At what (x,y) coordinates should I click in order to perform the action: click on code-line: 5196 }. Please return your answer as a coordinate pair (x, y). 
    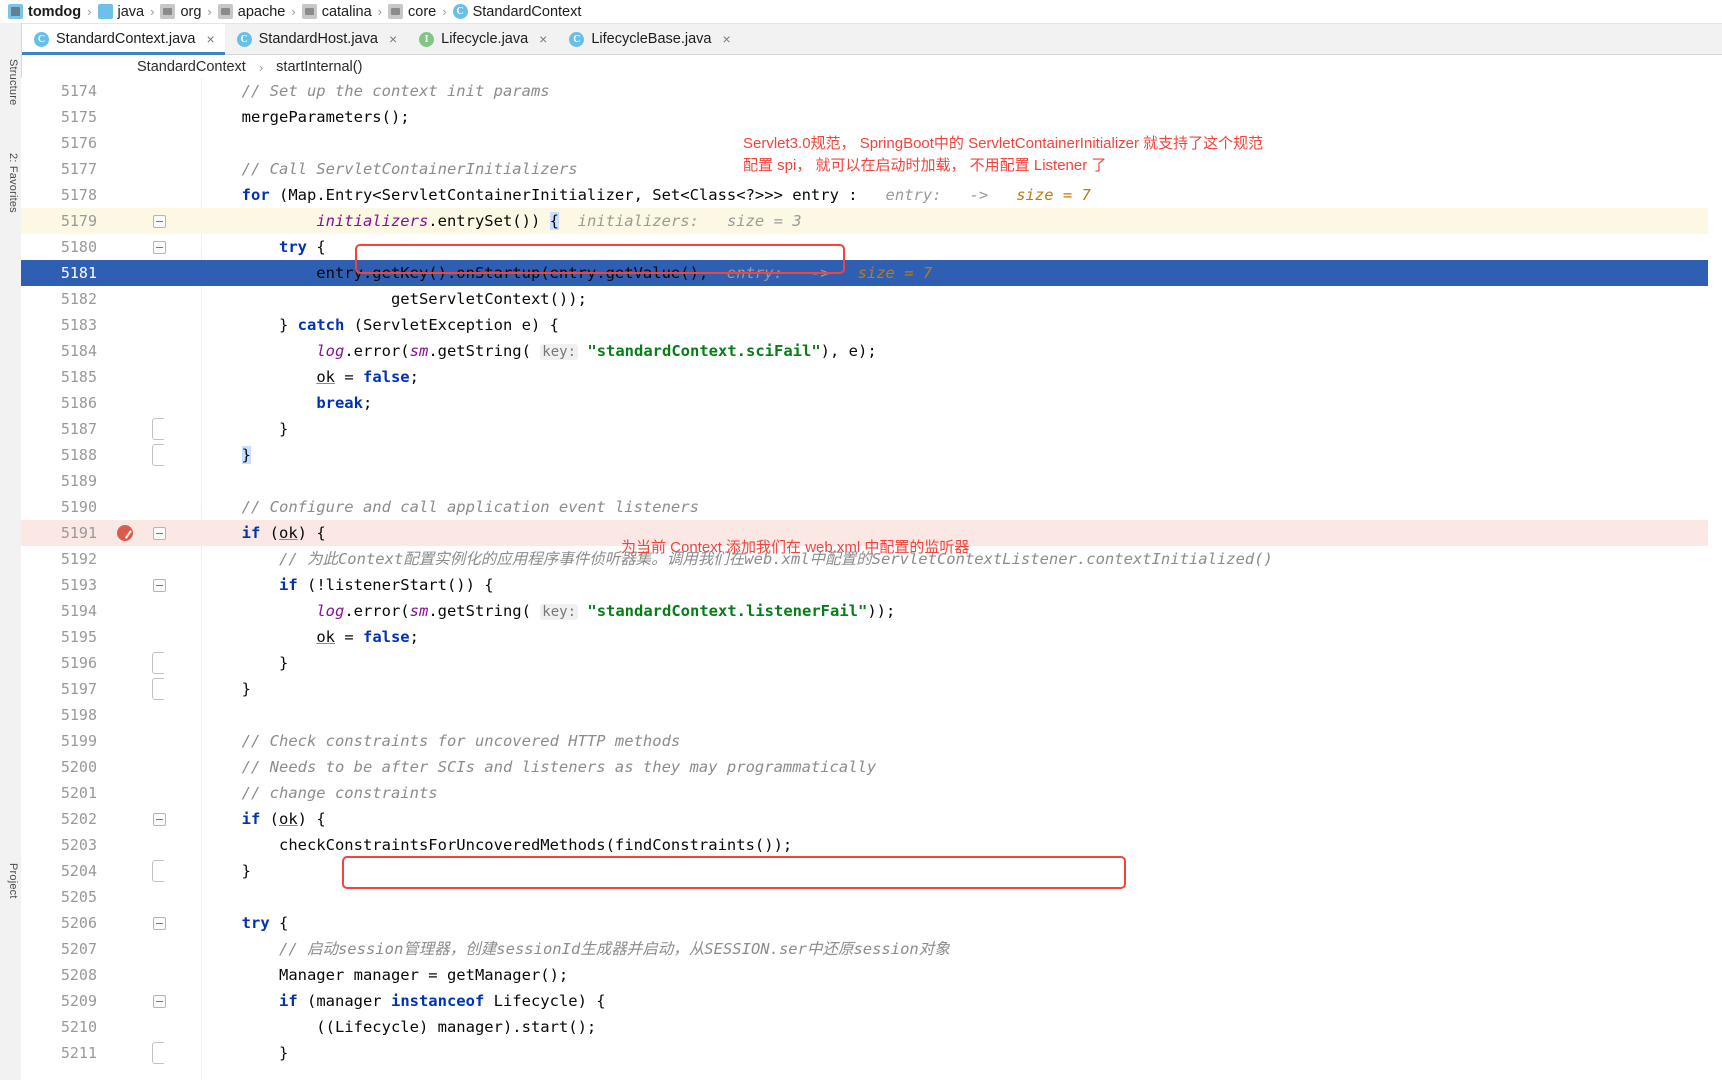
    Looking at the image, I should click on (871, 663).